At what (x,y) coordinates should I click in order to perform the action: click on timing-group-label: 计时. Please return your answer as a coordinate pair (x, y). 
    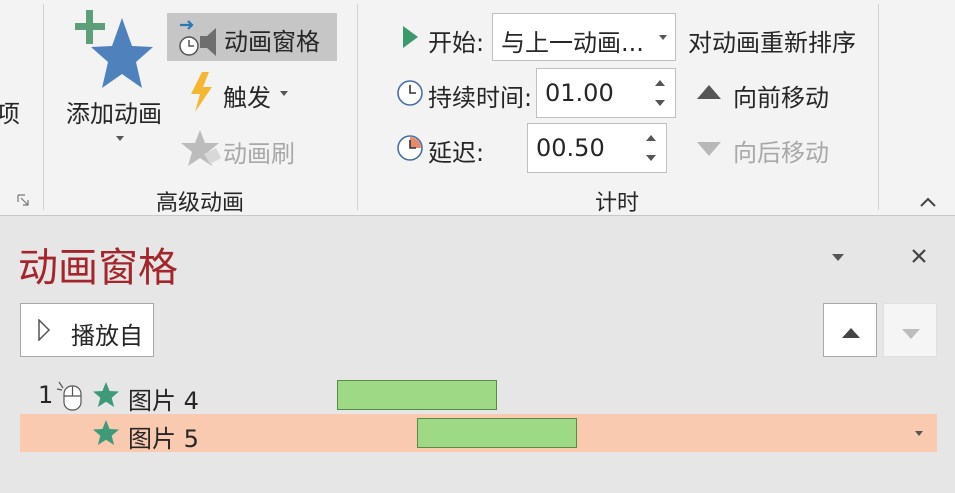
    Looking at the image, I should click on (616, 203).